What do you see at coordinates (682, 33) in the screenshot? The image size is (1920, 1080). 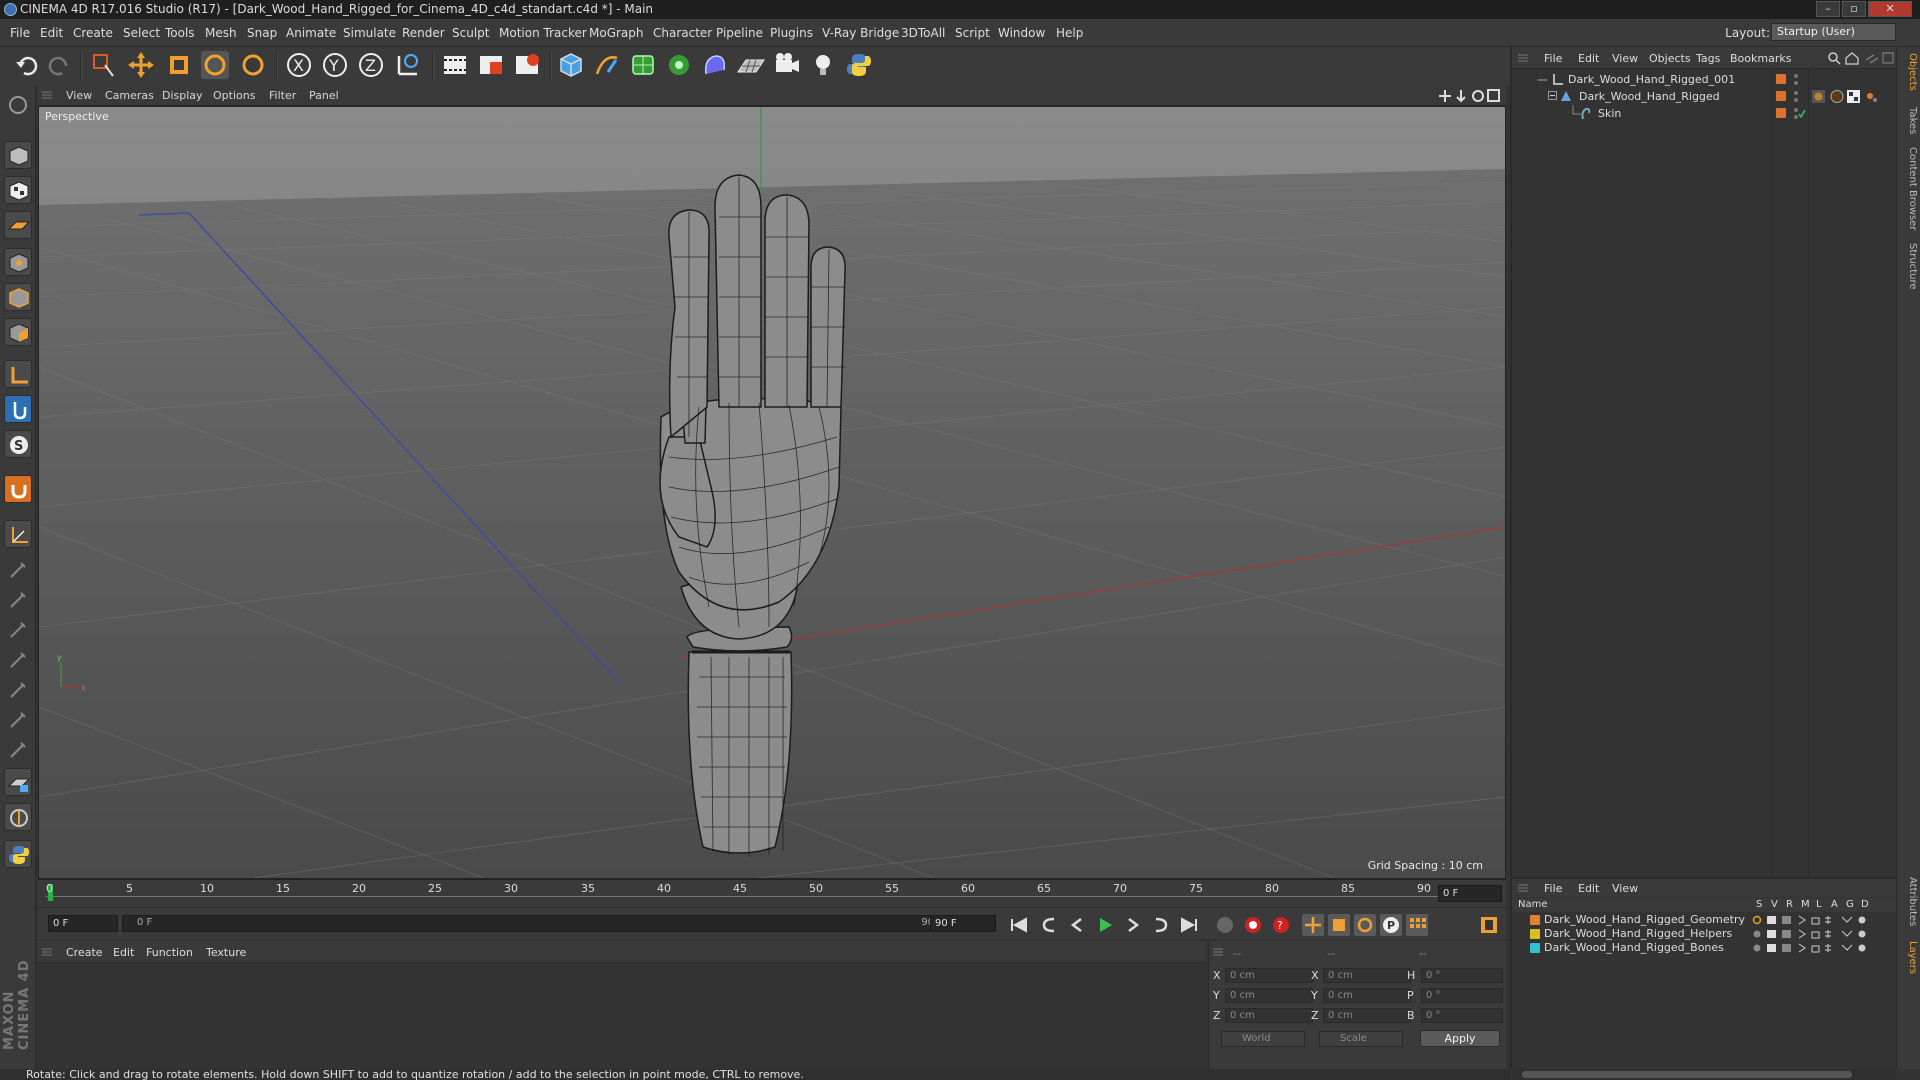 I see `menu-character: Character` at bounding box center [682, 33].